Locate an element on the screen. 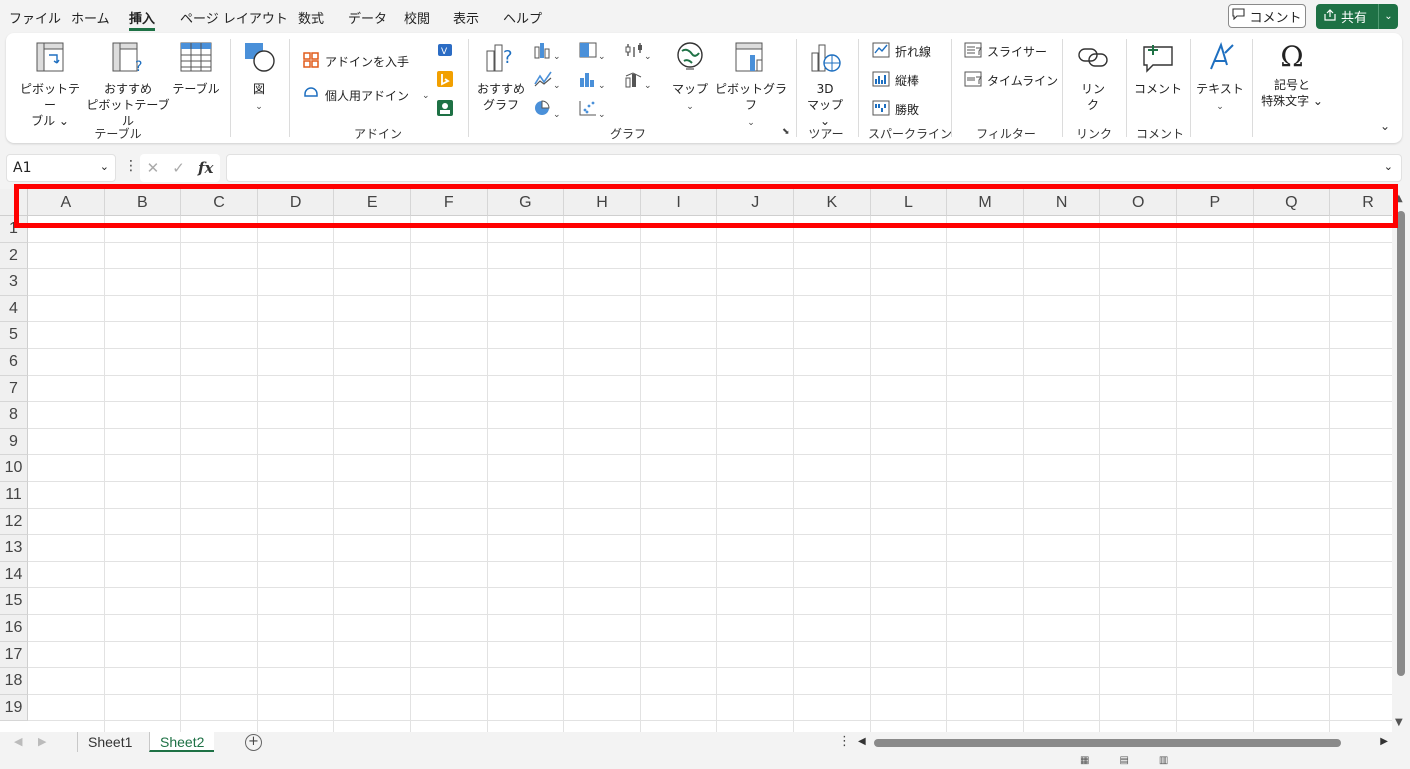 This screenshot has width=1410, height=769. recommended-pivot-button: ? おすすめ ピボットテーブル is located at coordinates (128, 85).